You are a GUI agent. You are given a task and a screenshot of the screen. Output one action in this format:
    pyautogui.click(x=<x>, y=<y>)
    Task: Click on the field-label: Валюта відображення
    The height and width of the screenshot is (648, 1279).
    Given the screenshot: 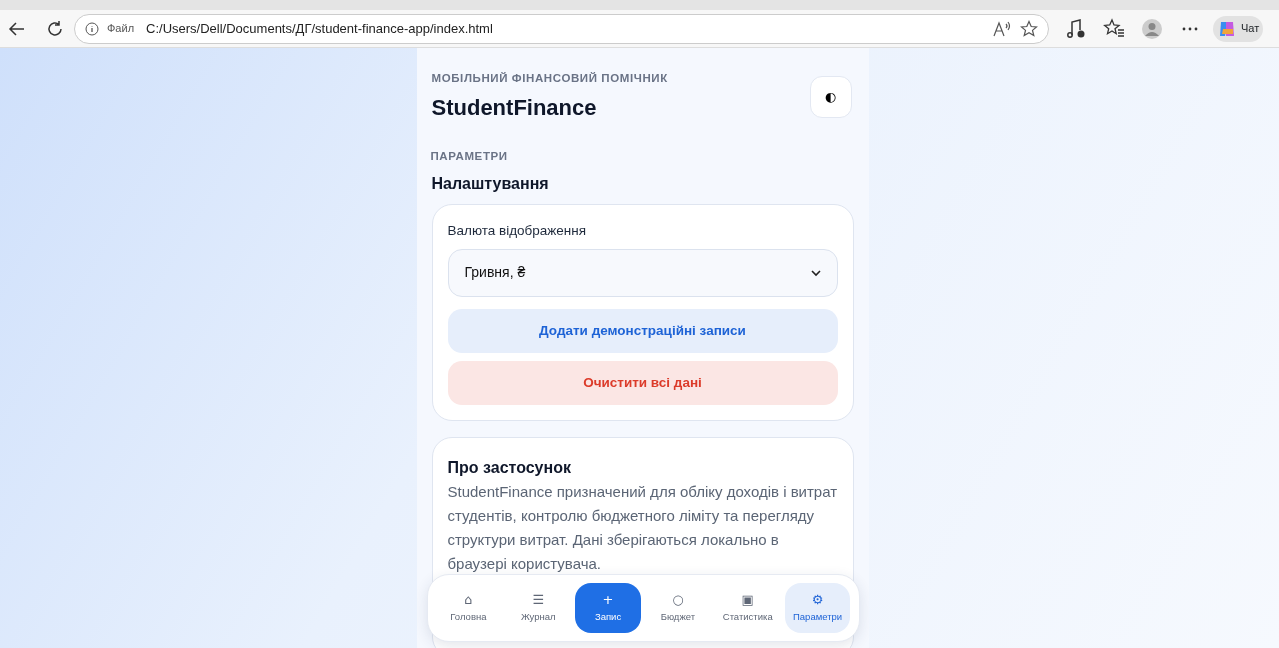 What is the action you would take?
    pyautogui.click(x=517, y=230)
    